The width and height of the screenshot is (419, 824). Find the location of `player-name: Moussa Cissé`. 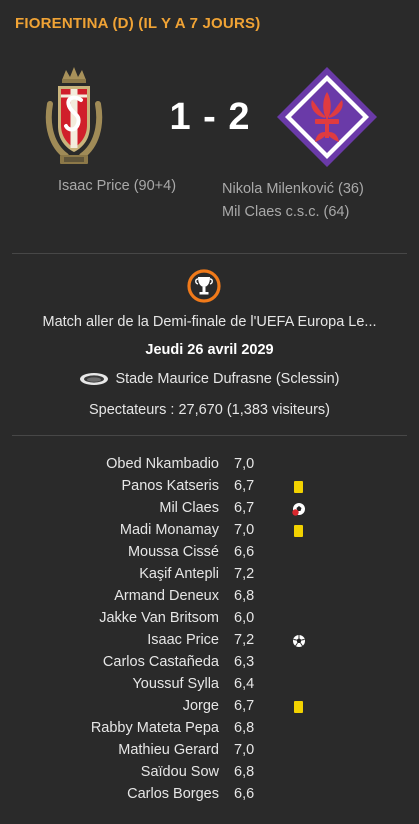

player-name: Moussa Cissé is located at coordinates (173, 552).